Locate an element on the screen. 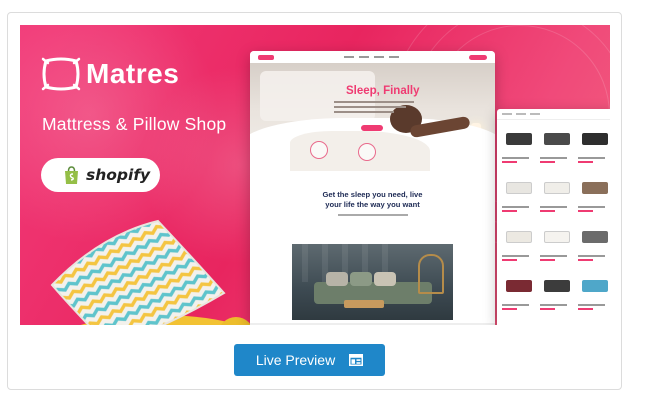 The height and width of the screenshot is (404, 650). hero-text-lines is located at coordinates (374, 108).